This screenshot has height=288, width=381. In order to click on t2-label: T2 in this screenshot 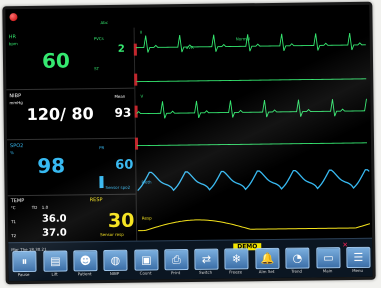, I will do `click(14, 236)`.